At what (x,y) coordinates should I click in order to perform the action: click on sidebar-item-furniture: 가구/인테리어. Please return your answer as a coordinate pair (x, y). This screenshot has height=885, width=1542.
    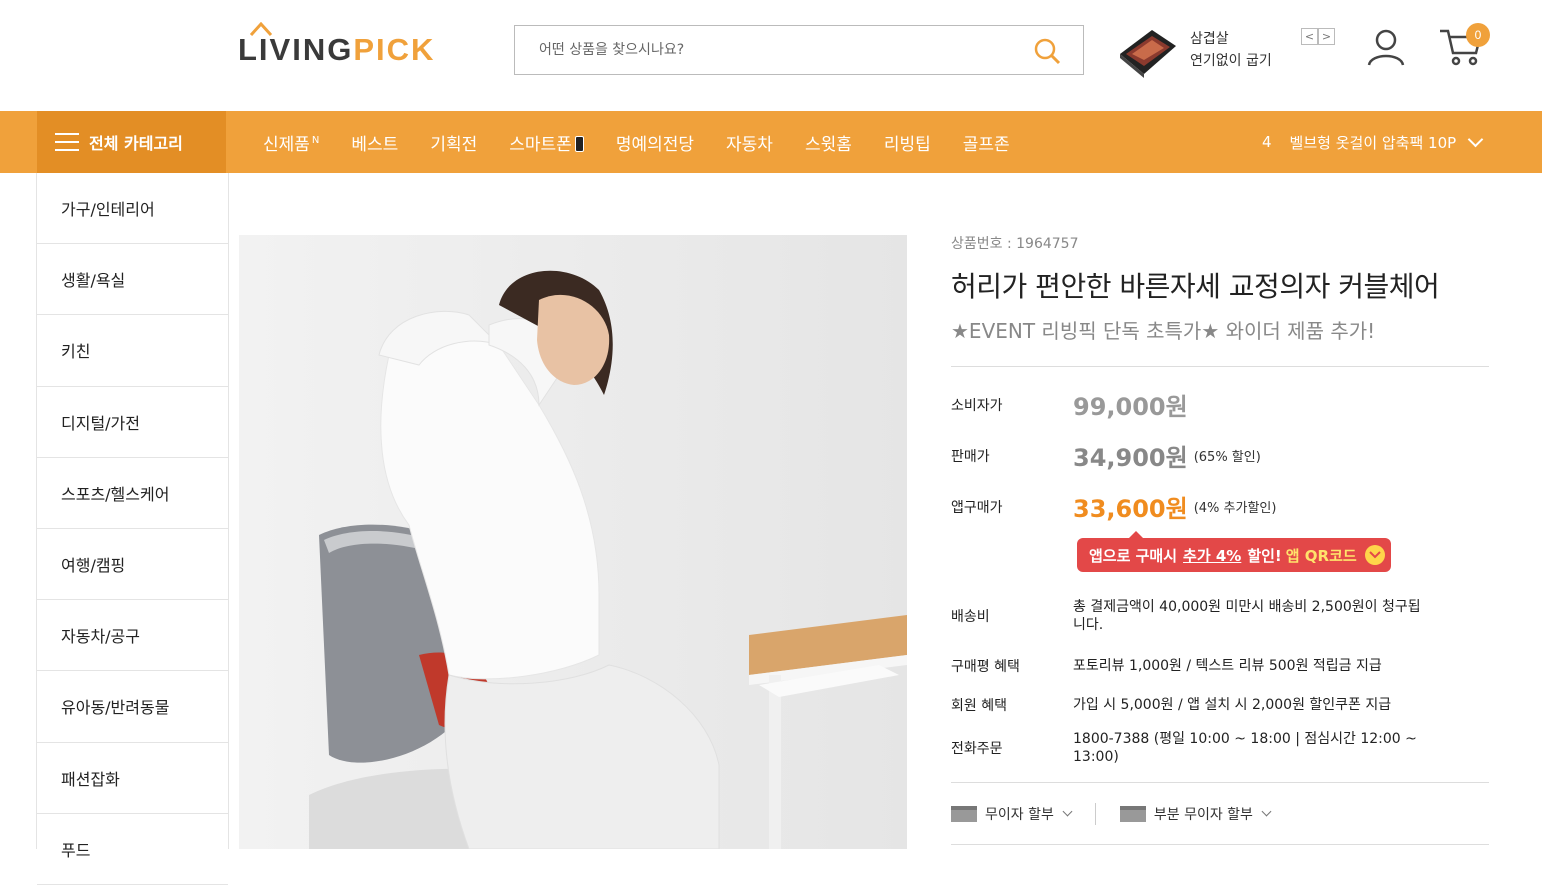
    Looking at the image, I should click on (132, 209).